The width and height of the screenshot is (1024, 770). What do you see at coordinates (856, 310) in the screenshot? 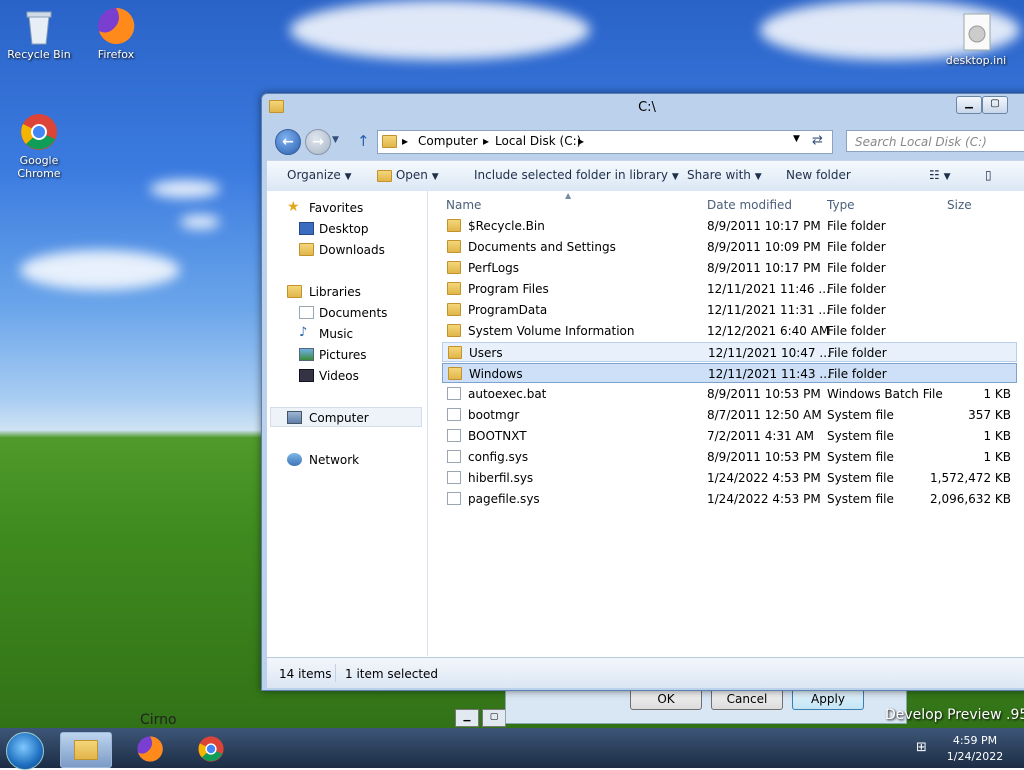
I see `file-type: File folder` at bounding box center [856, 310].